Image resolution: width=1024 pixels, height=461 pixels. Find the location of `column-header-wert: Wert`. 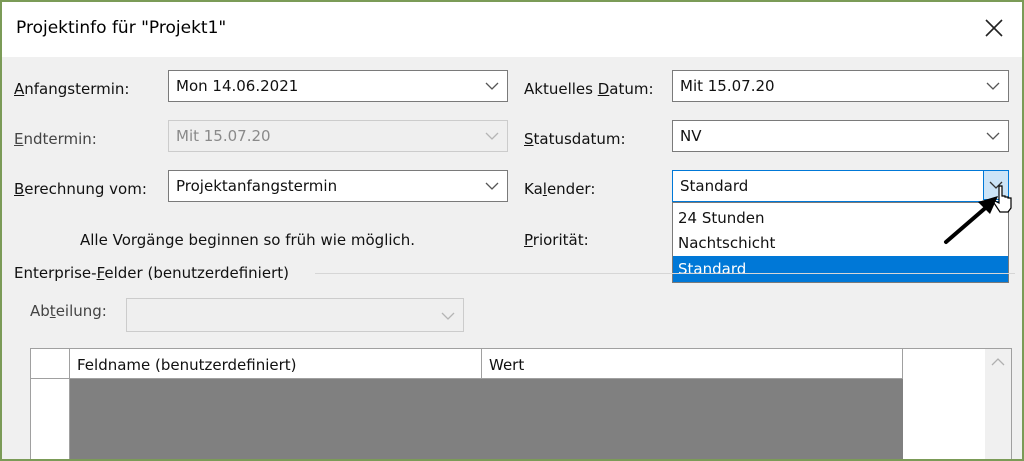

column-header-wert: Wert is located at coordinates (692, 363).